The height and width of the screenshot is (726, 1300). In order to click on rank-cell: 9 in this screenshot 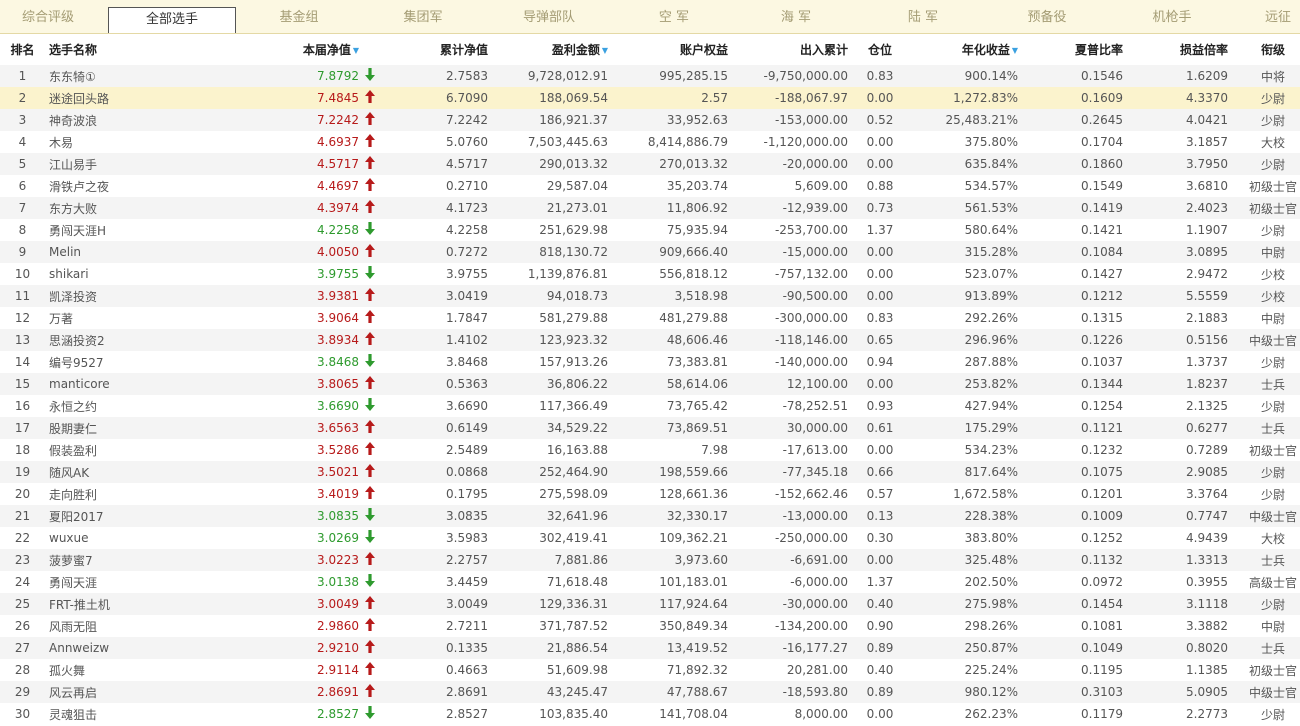, I will do `click(22, 252)`.